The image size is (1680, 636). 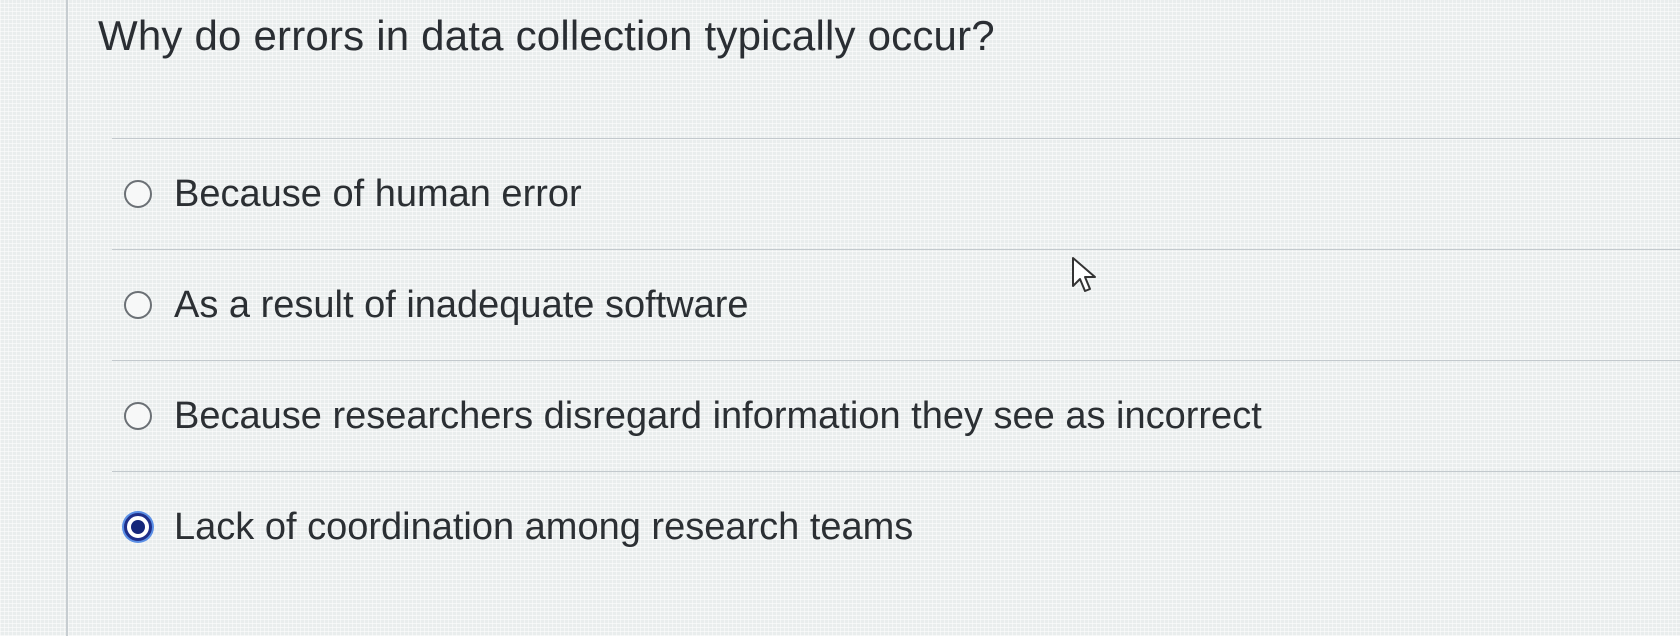 What do you see at coordinates (67, 318) in the screenshot?
I see `panel-edge` at bounding box center [67, 318].